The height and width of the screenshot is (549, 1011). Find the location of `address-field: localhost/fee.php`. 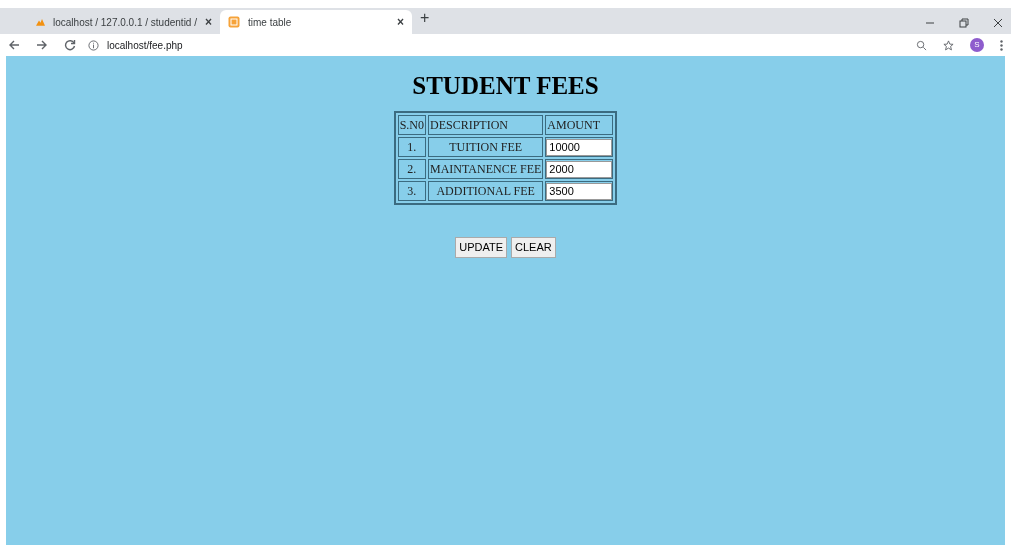

address-field: localhost/fee.php is located at coordinates (145, 45).